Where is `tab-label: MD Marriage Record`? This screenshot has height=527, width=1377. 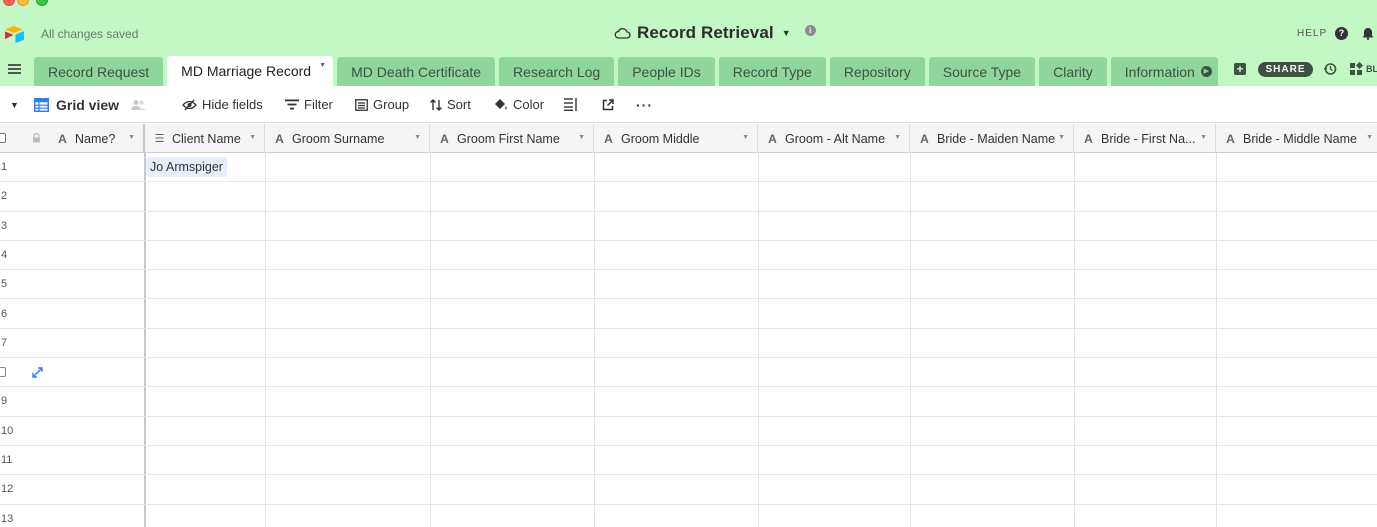
tab-label: MD Marriage Record is located at coordinates (246, 71).